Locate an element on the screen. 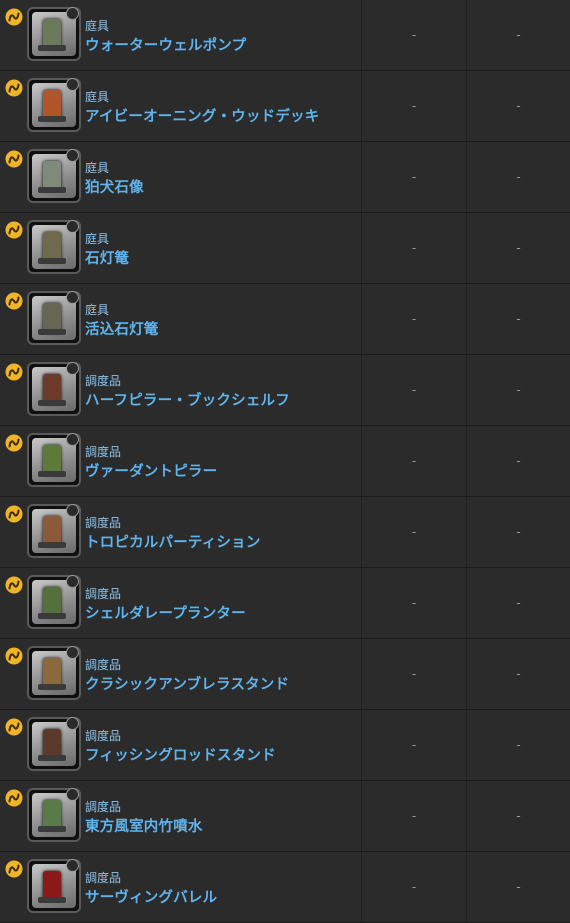 Image resolution: width=570 pixels, height=923 pixels. table-row: 調度品 トロピカルパーティション - - is located at coordinates (285, 532).